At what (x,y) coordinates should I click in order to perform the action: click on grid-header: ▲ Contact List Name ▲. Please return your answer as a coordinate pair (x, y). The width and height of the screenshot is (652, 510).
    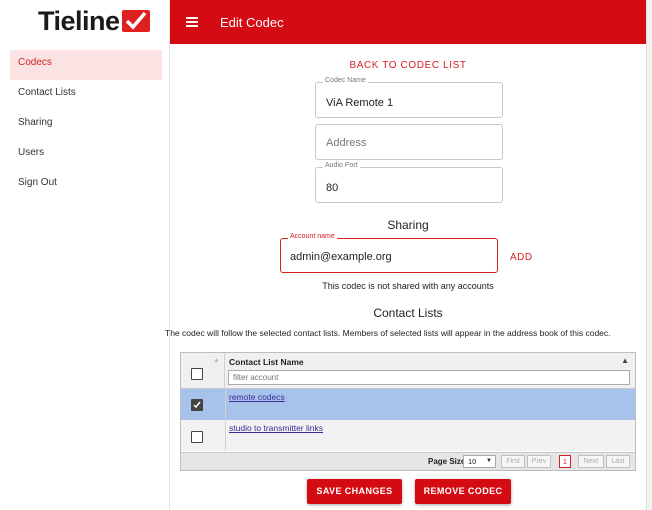
    Looking at the image, I should click on (408, 371).